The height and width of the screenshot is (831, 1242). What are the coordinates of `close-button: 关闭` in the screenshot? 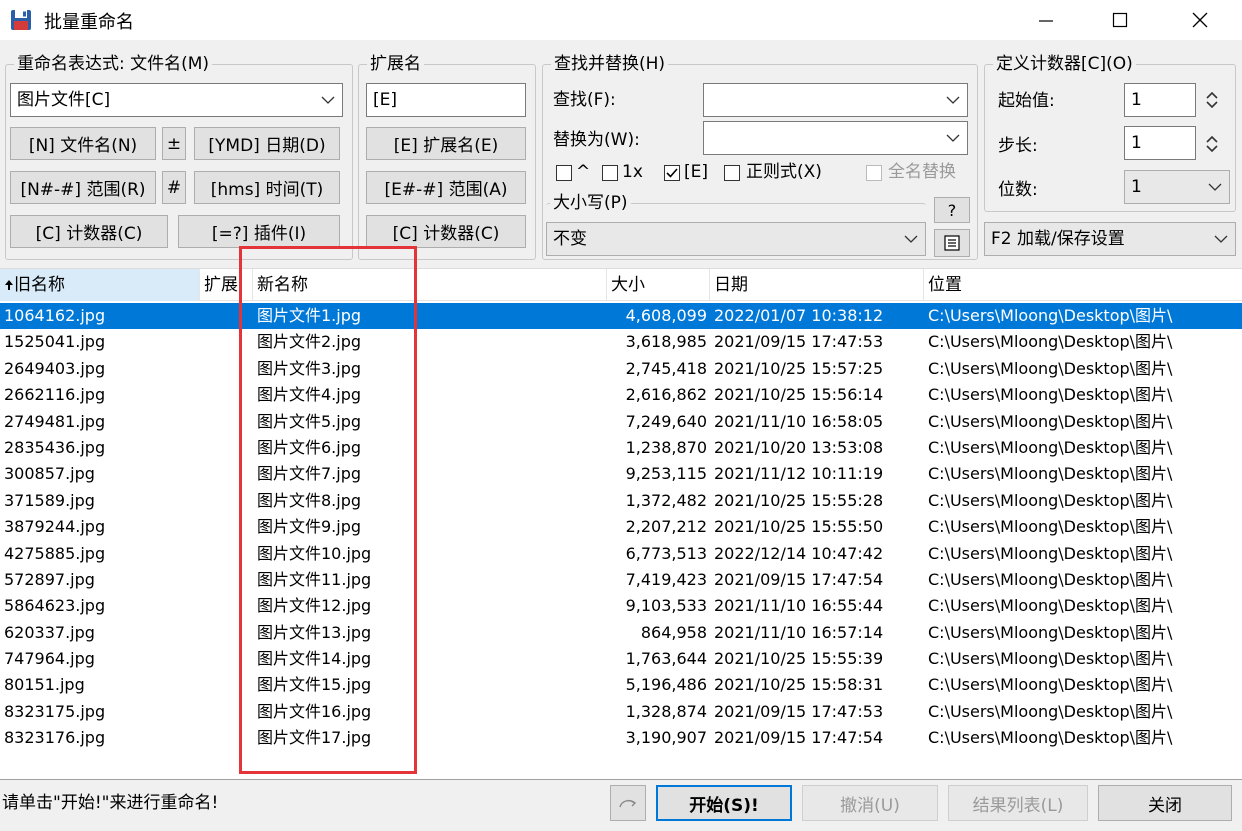 It's located at (1165, 803).